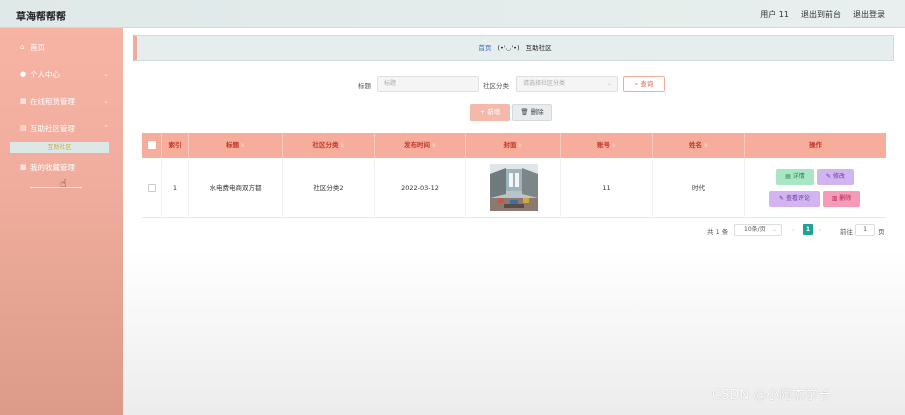 The width and height of the screenshot is (905, 415). I want to click on top-actions: 用户 11 退出到前台 退出登录, so click(822, 14).